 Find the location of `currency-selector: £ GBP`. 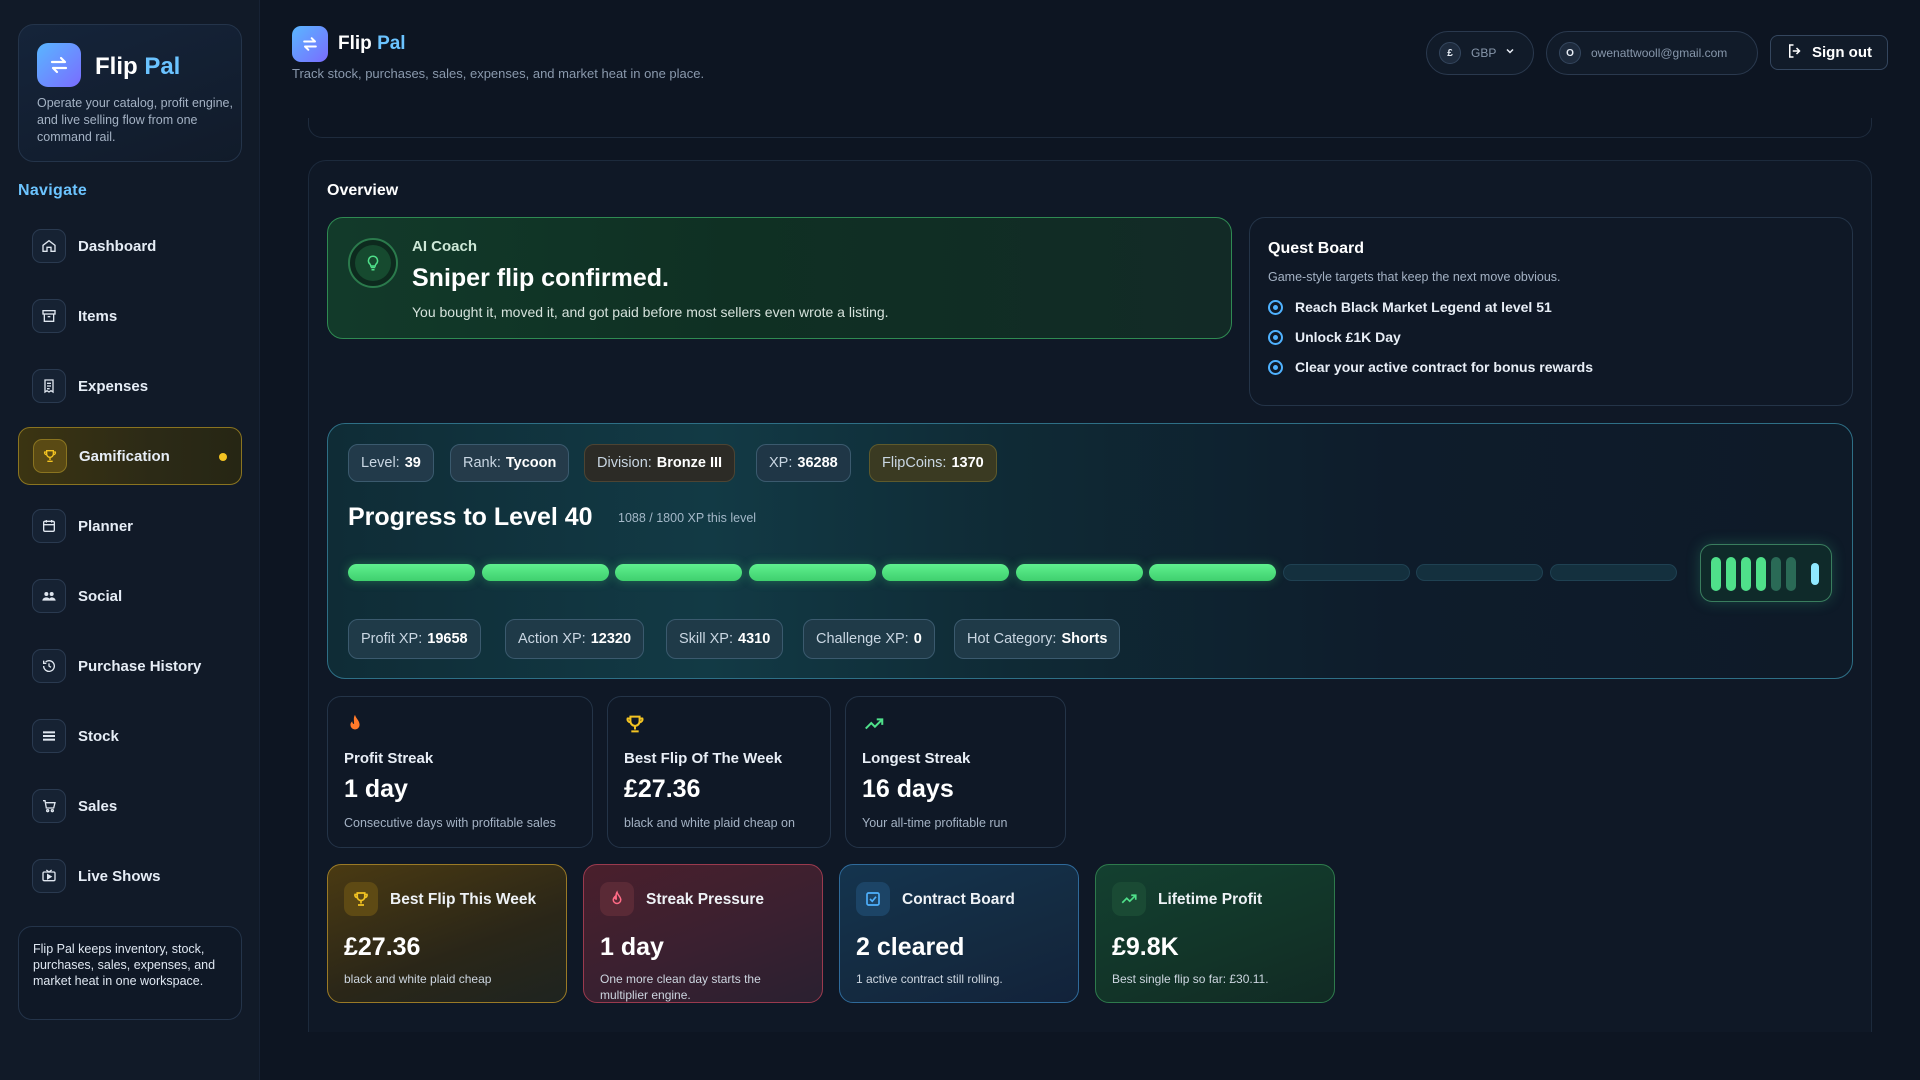

currency-selector: £ GBP is located at coordinates (1480, 53).